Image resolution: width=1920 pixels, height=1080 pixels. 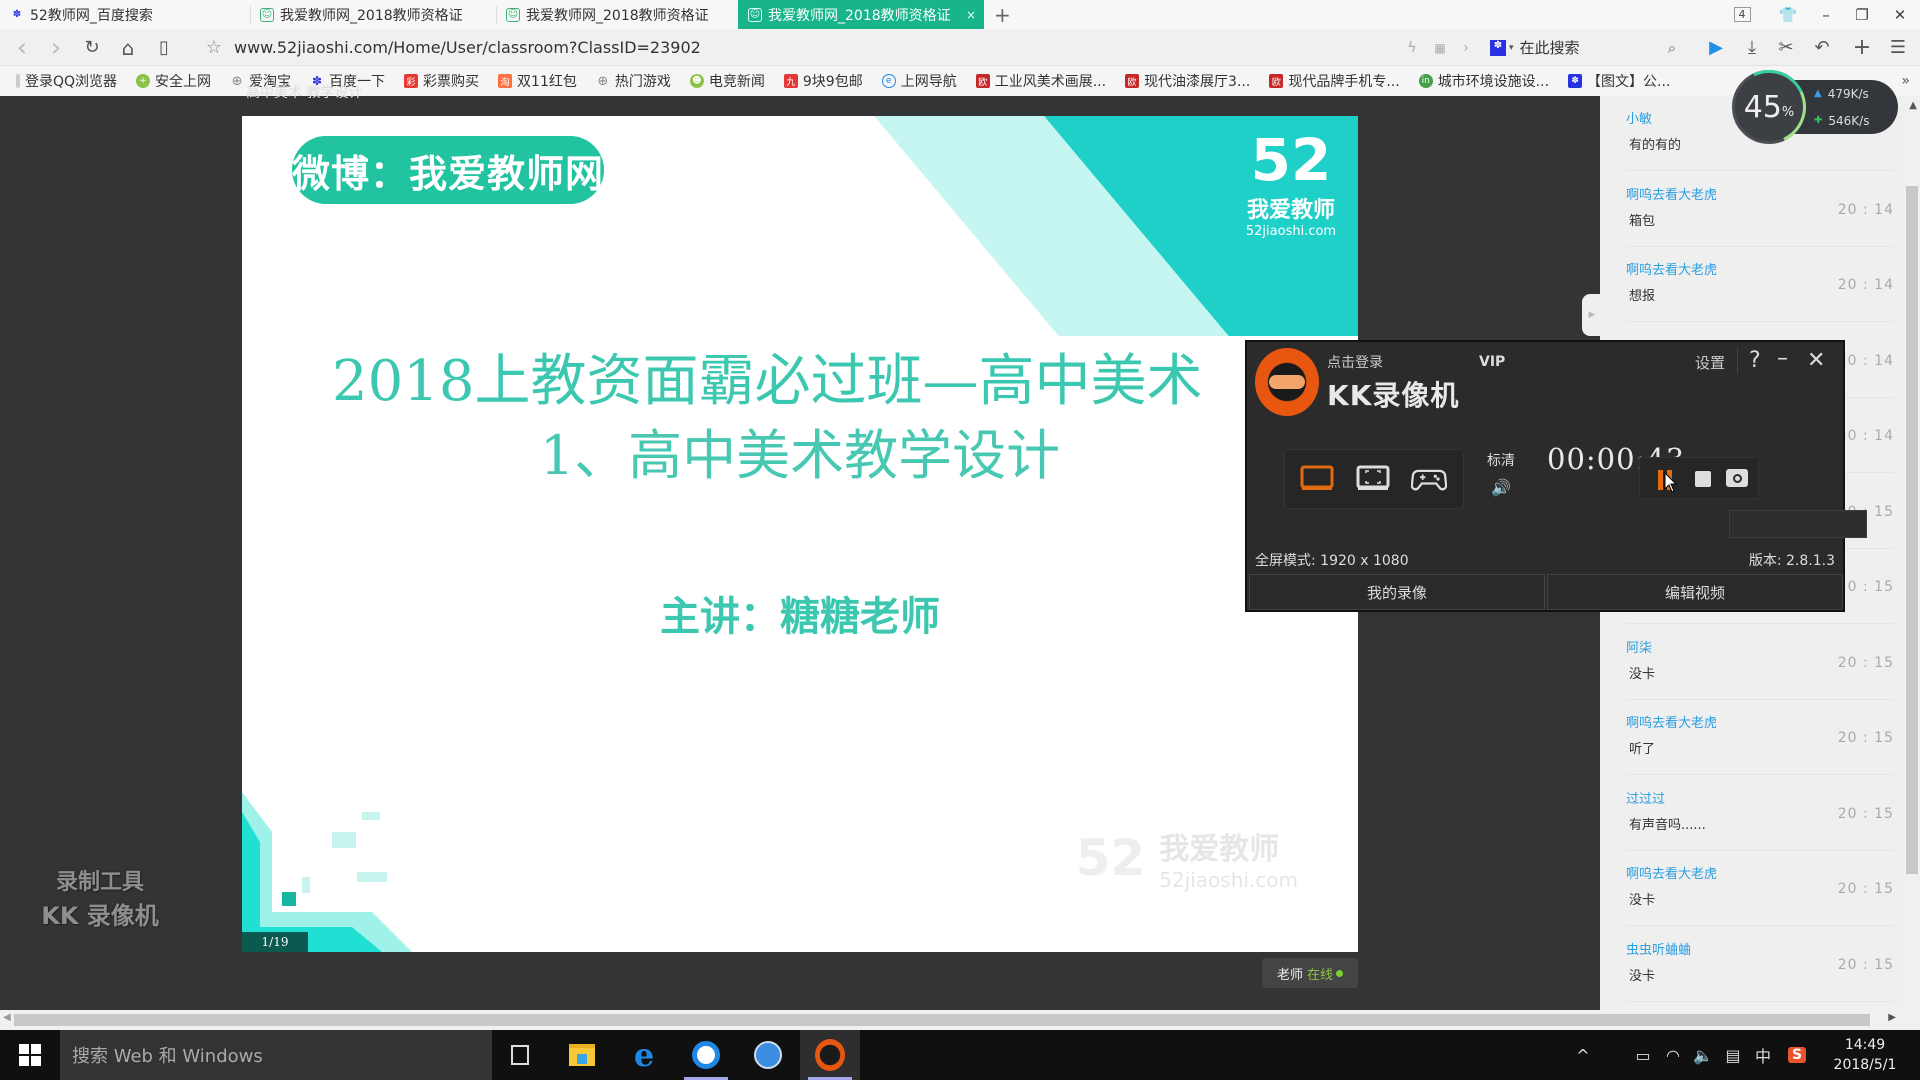 What do you see at coordinates (1865, 209) in the screenshot?
I see `chat-timestamp: 20 : 14` at bounding box center [1865, 209].